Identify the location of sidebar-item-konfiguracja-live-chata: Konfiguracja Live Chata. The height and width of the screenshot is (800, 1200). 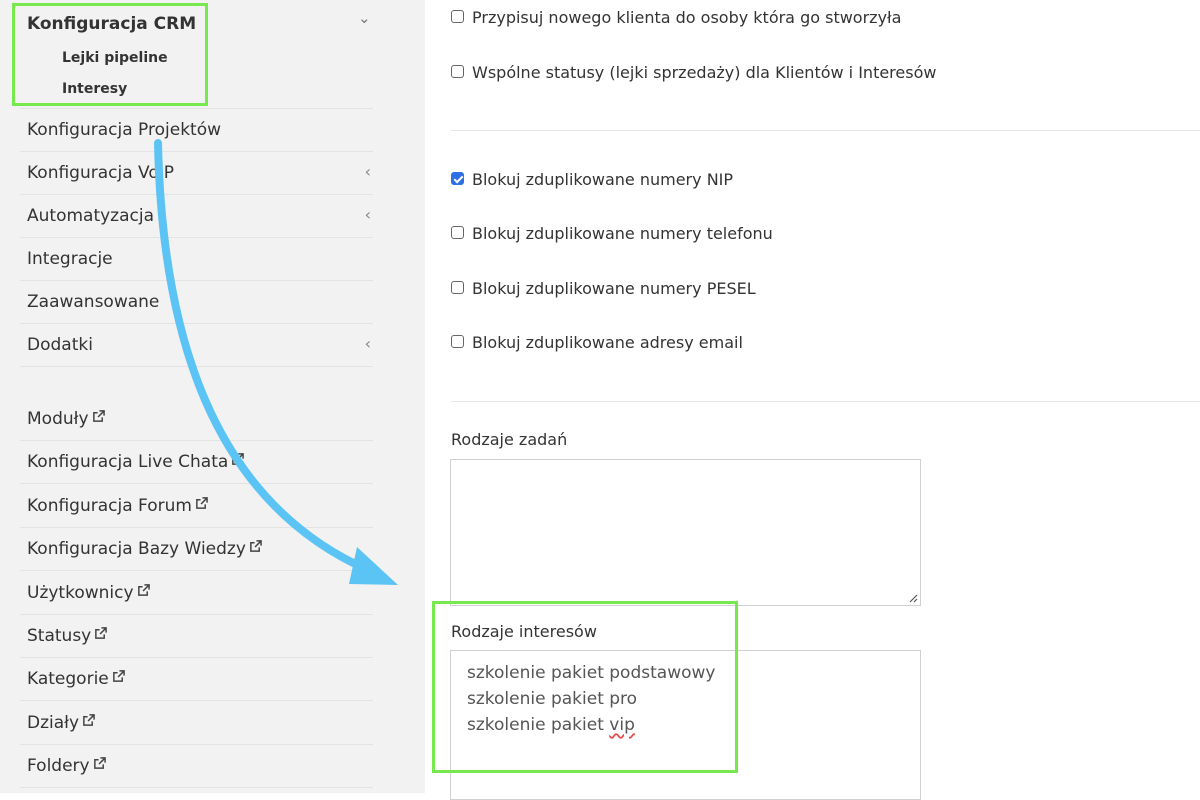
(196, 462).